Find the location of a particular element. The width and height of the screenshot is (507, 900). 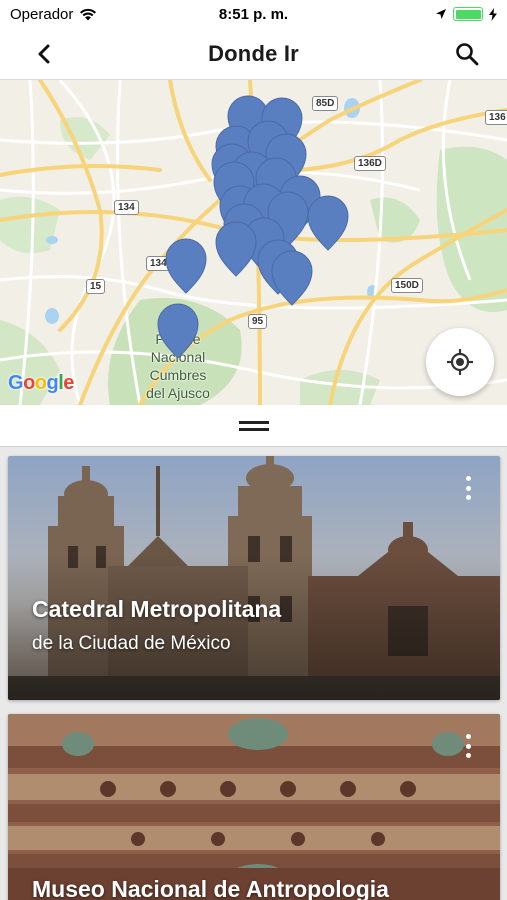

battery-fill is located at coordinates (468, 14).